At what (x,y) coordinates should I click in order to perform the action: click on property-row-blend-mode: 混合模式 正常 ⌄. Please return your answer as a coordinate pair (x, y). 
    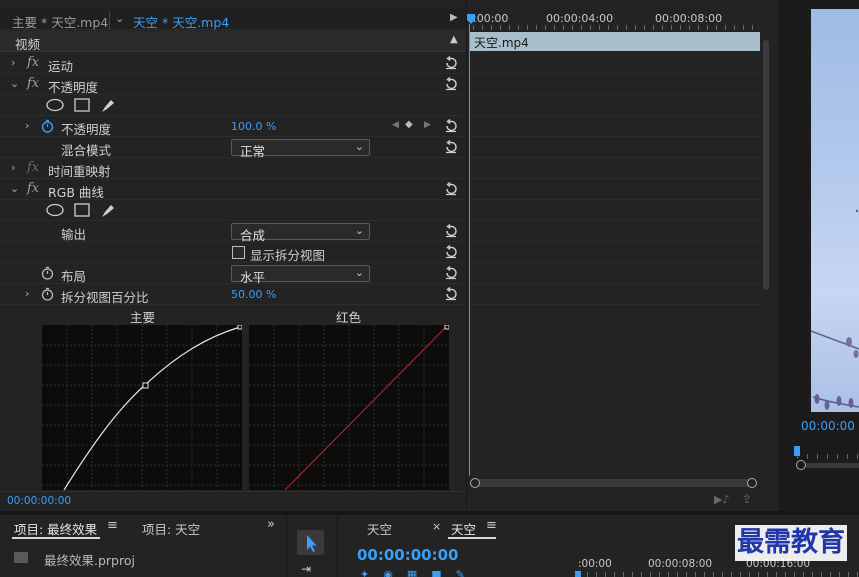
    Looking at the image, I should click on (233, 148).